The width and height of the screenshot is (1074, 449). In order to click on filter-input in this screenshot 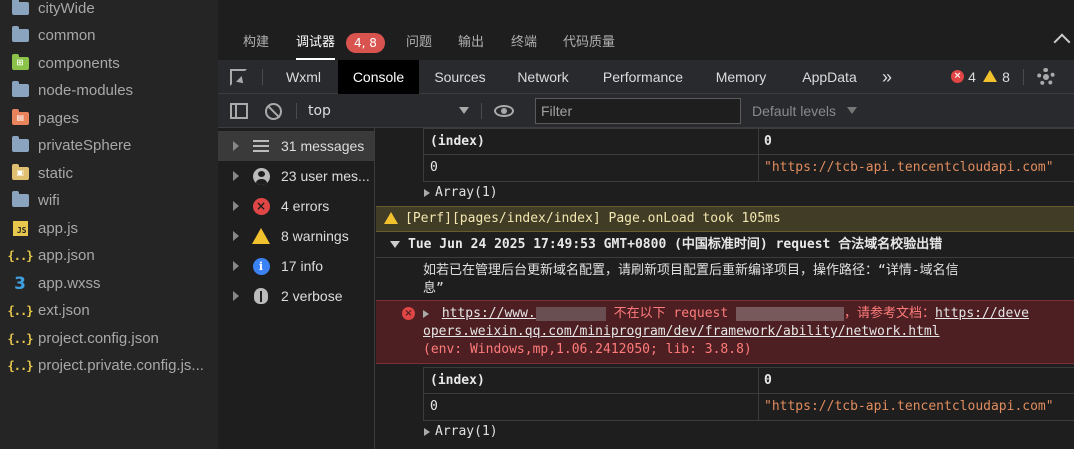, I will do `click(638, 111)`.